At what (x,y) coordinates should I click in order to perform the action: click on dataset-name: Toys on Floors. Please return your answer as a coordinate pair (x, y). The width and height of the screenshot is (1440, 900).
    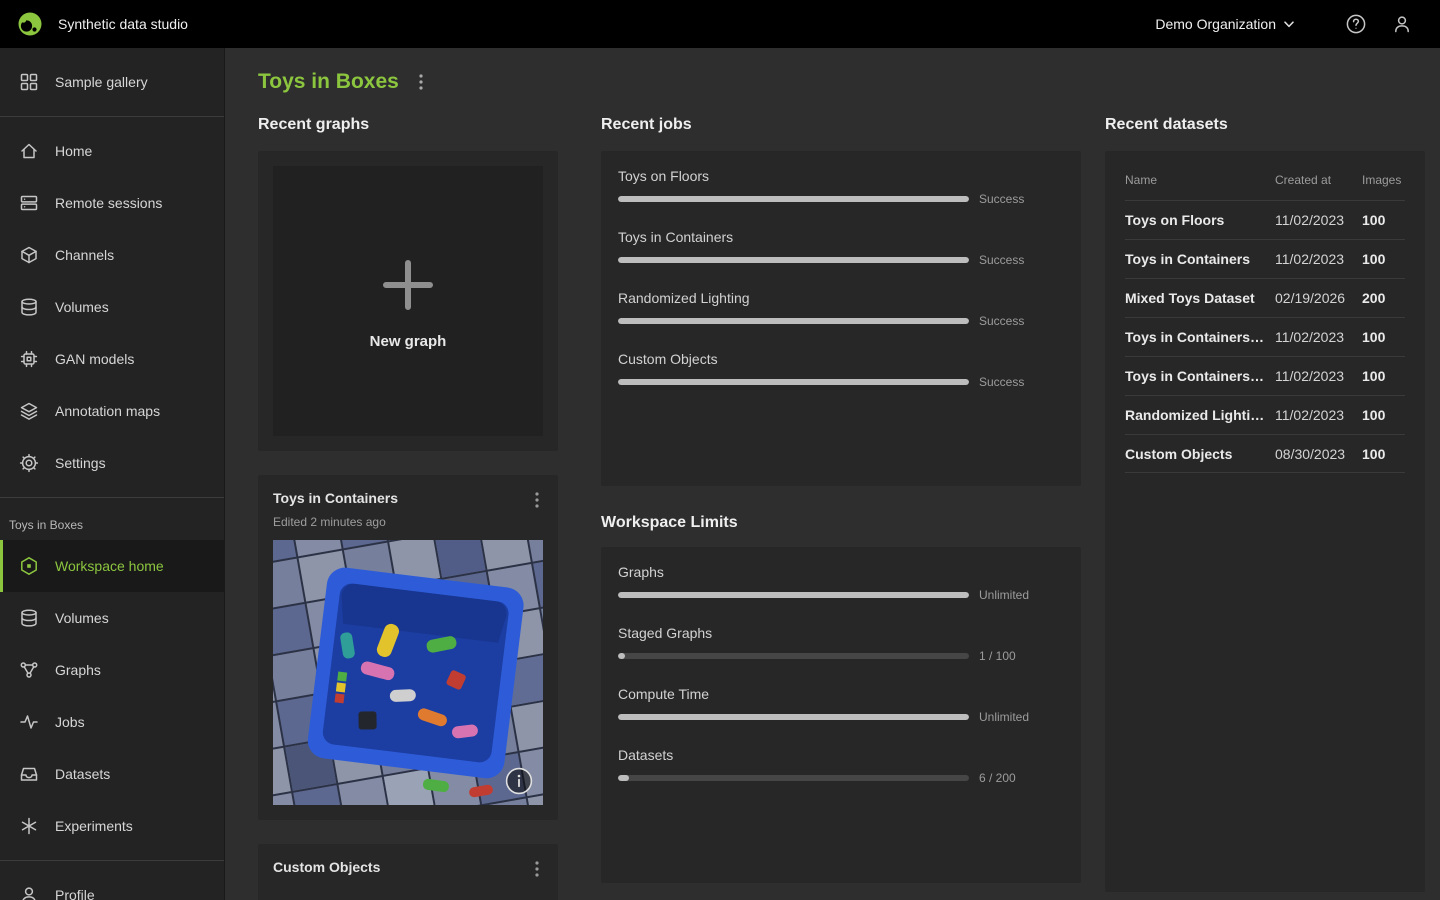
    Looking at the image, I should click on (1175, 220).